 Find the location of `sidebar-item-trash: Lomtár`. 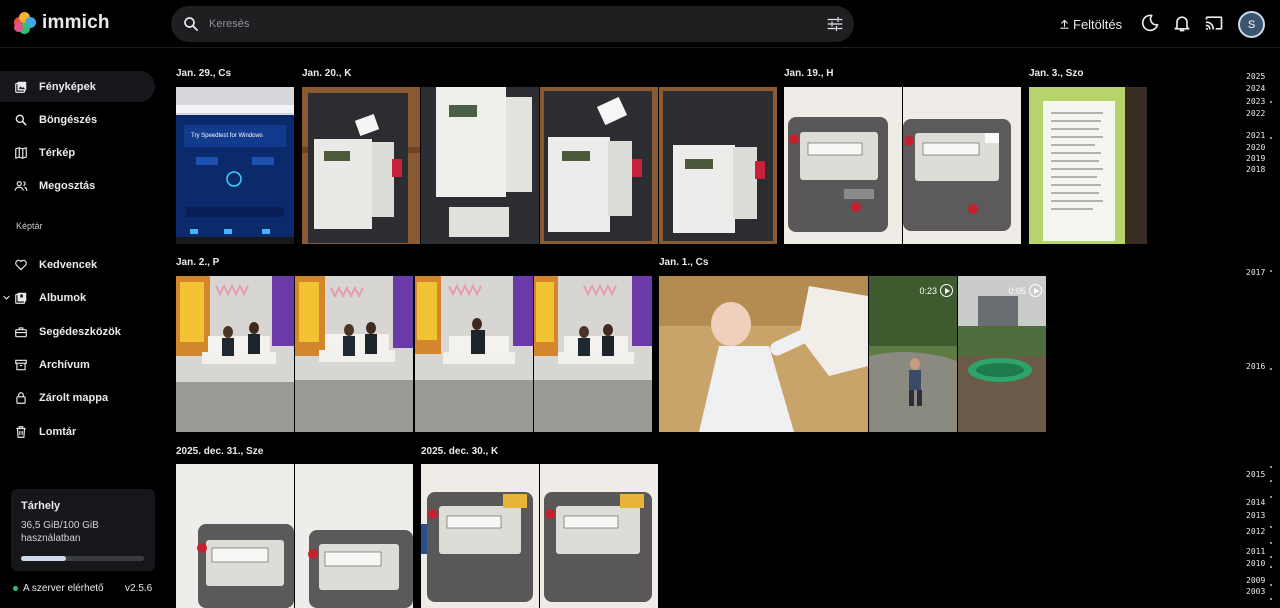

sidebar-item-trash: Lomtár is located at coordinates (77, 431).